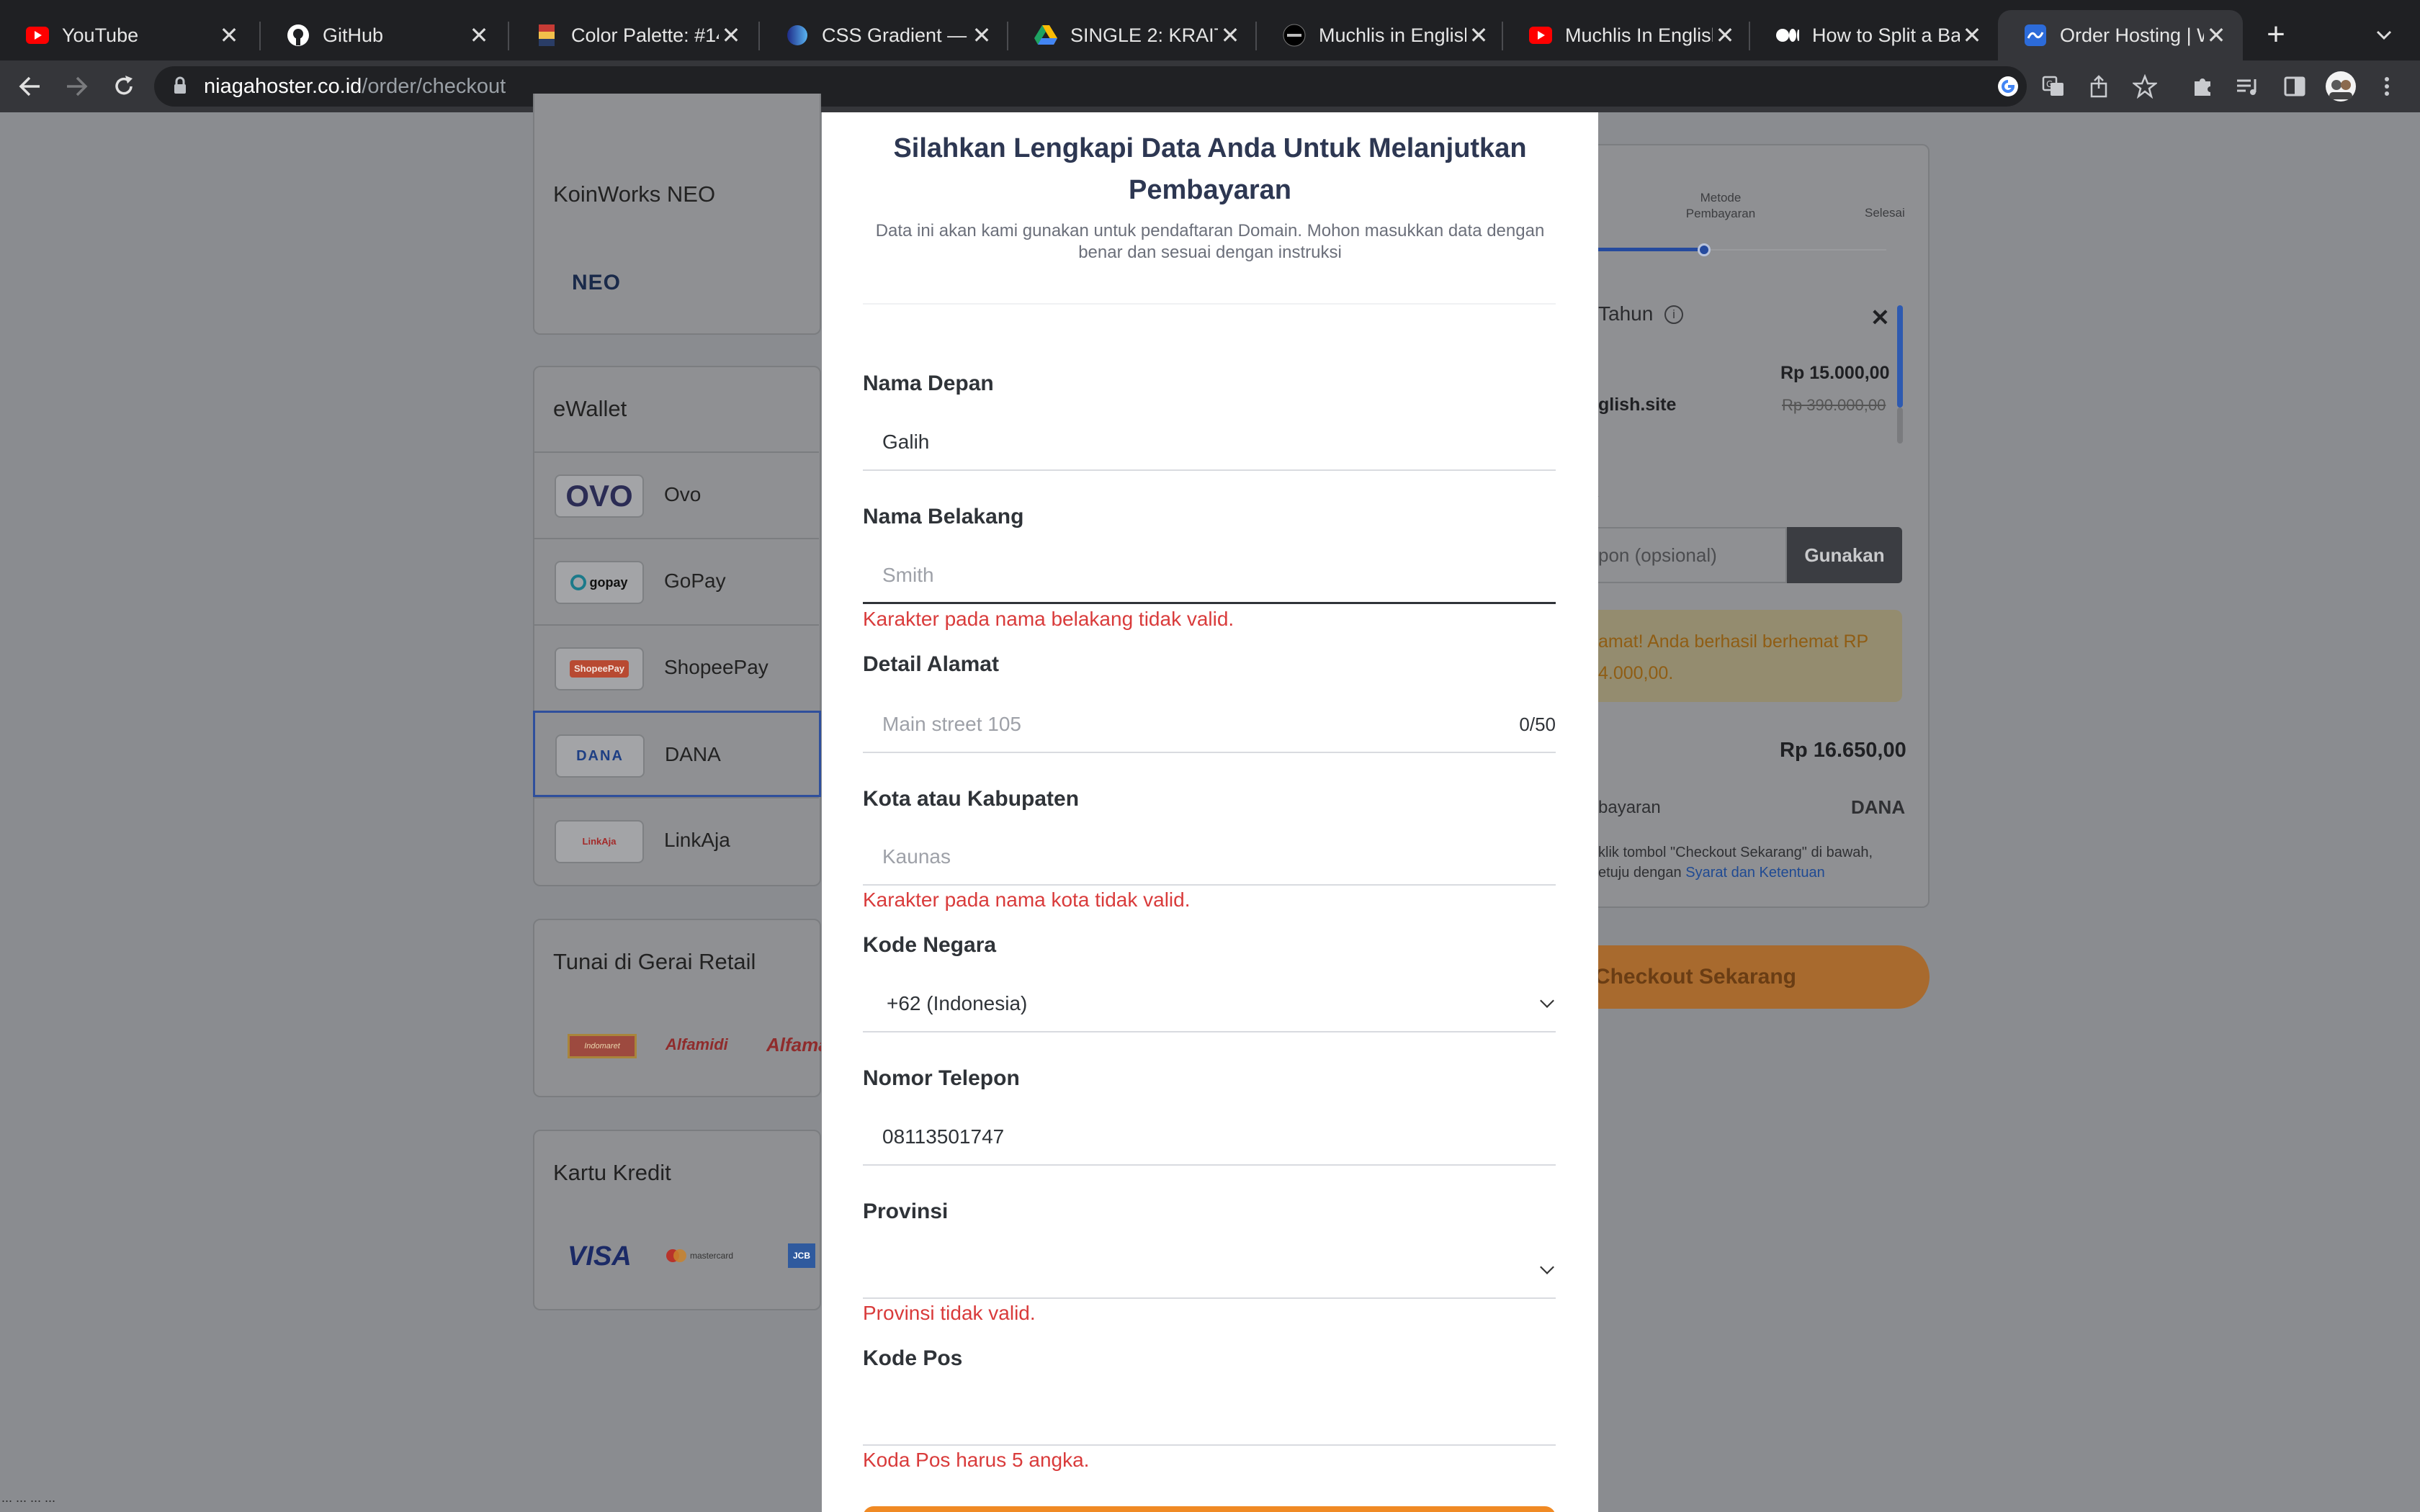 The image size is (2420, 1512). What do you see at coordinates (76, 86) in the screenshot?
I see `forward-arrow-icon` at bounding box center [76, 86].